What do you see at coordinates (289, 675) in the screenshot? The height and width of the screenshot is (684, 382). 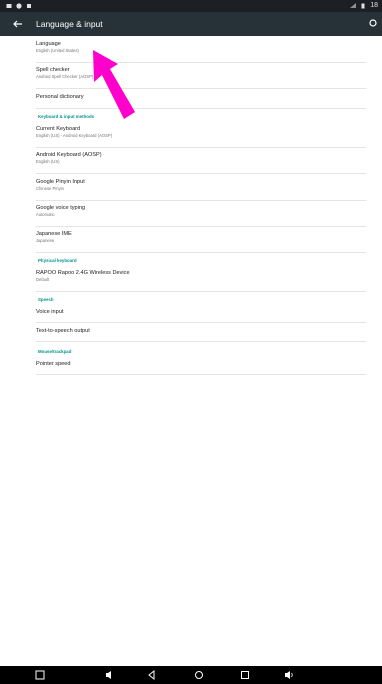 I see `volume-up-icon` at bounding box center [289, 675].